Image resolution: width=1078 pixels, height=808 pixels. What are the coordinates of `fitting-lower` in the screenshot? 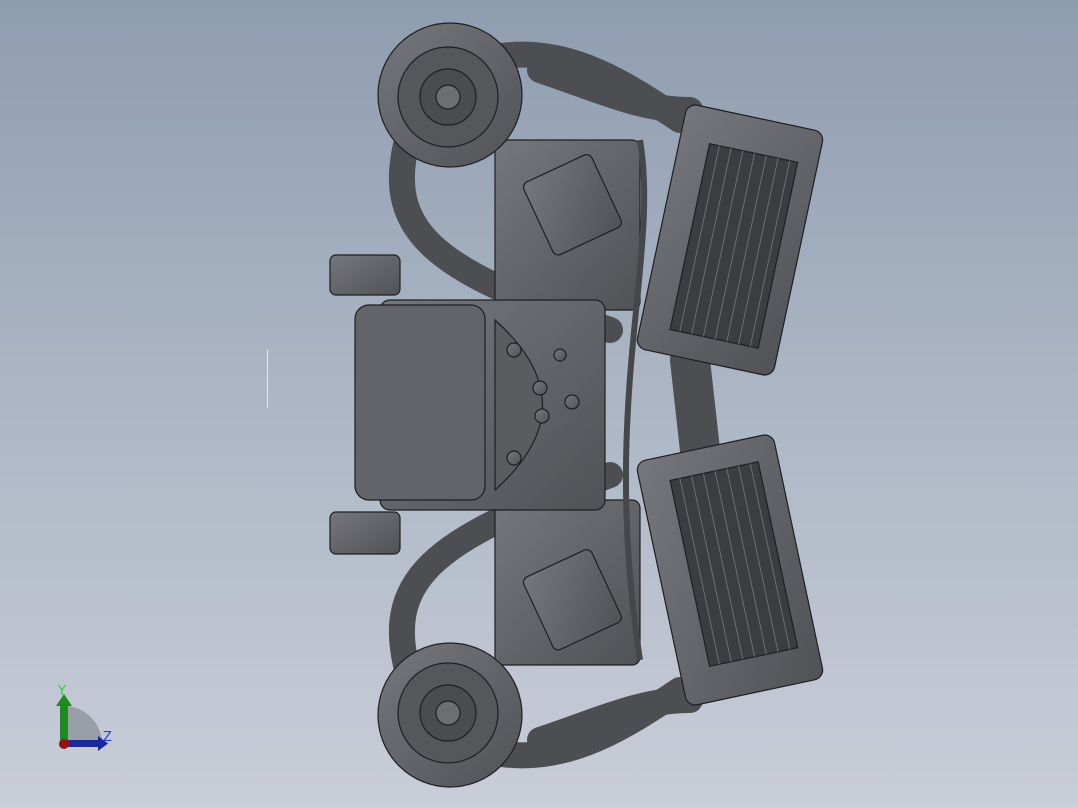 It's located at (365, 533).